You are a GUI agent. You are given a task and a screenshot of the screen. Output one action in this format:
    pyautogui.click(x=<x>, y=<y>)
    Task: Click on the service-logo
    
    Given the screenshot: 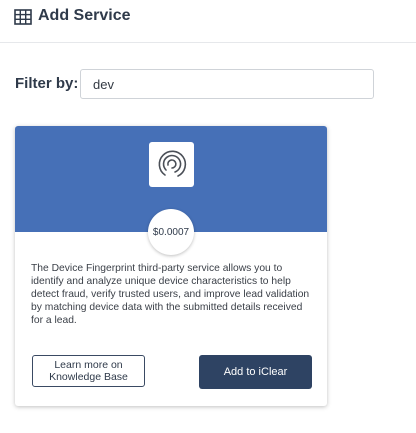 What is the action you would take?
    pyautogui.click(x=171, y=164)
    